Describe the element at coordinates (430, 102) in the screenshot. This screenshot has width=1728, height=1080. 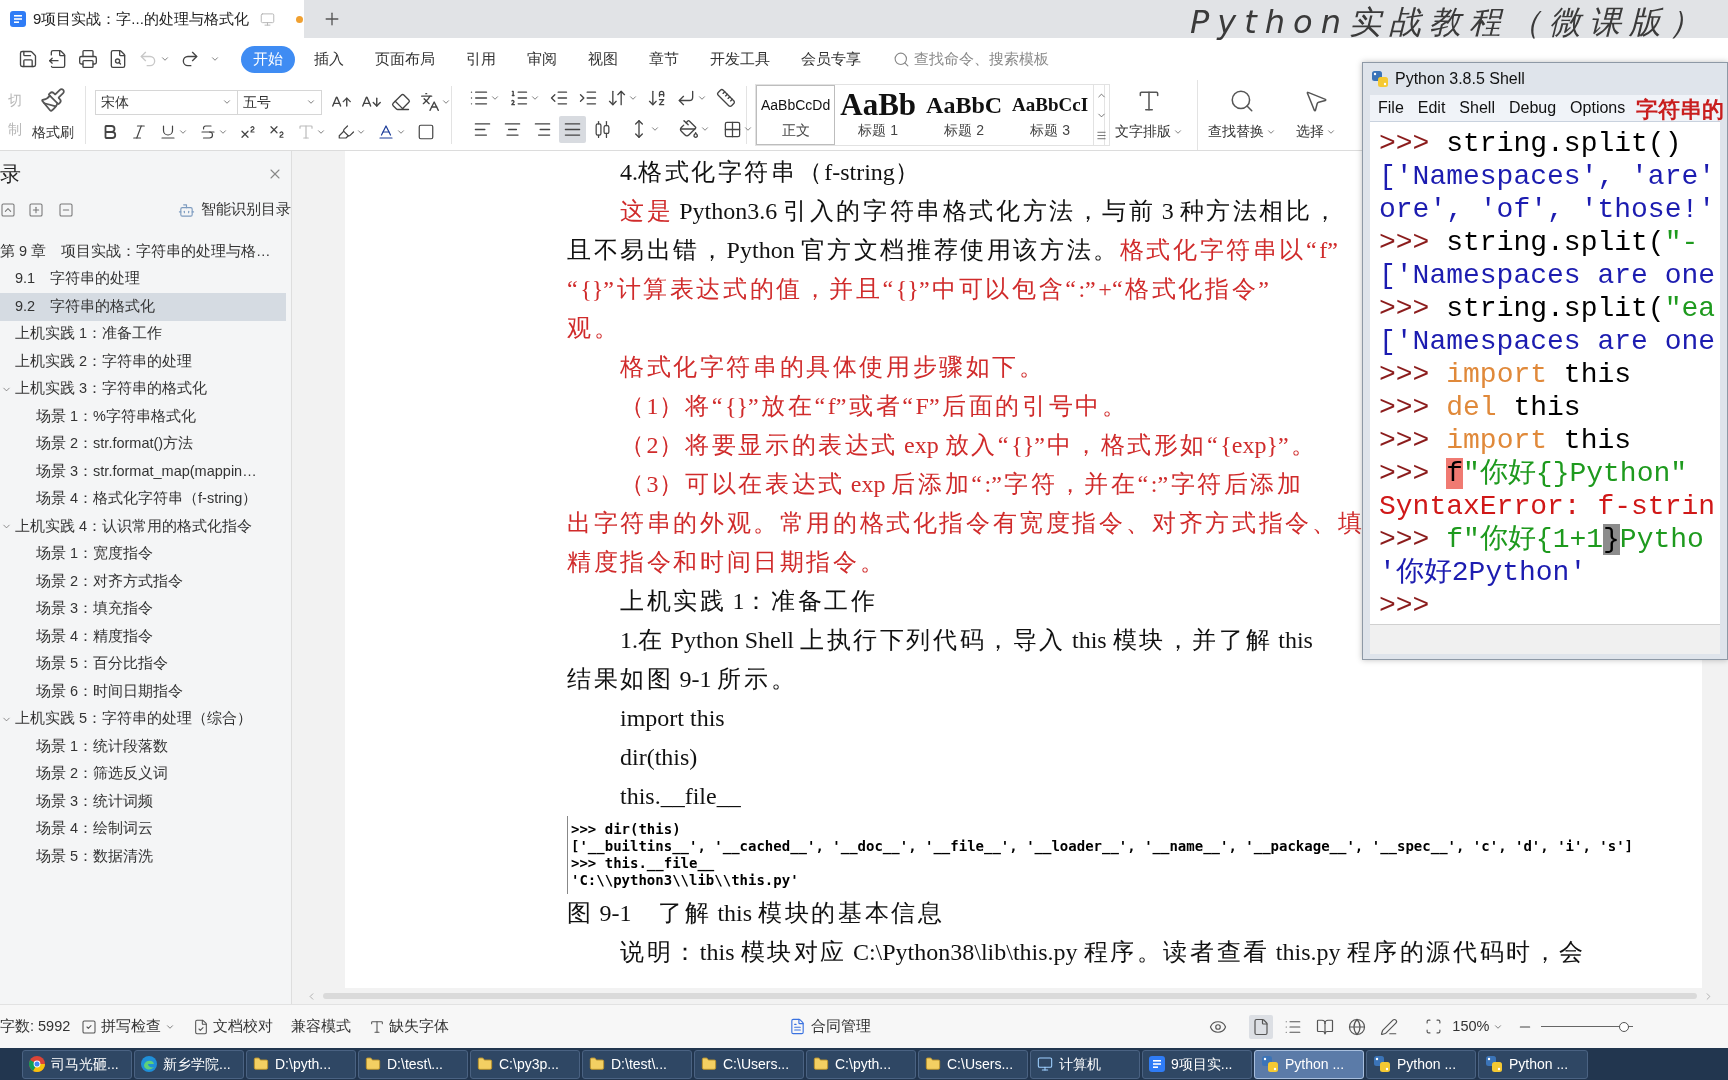
I see `language-icon` at that location.